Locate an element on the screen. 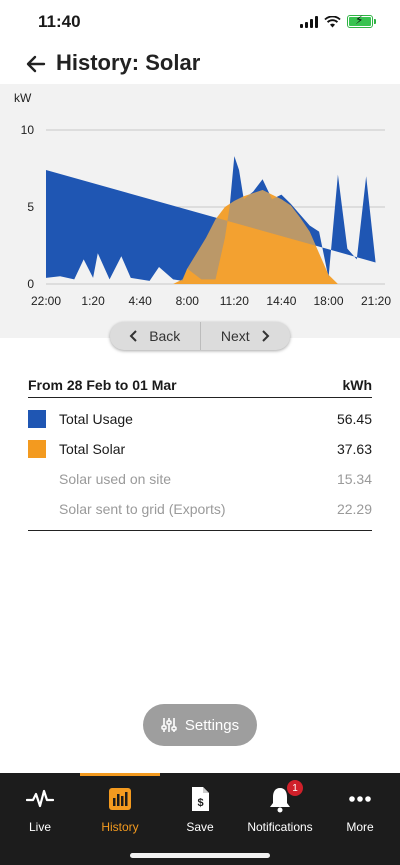  bottom-nav: Live History $ Save 1 Notifications More is located at coordinates (200, 819).